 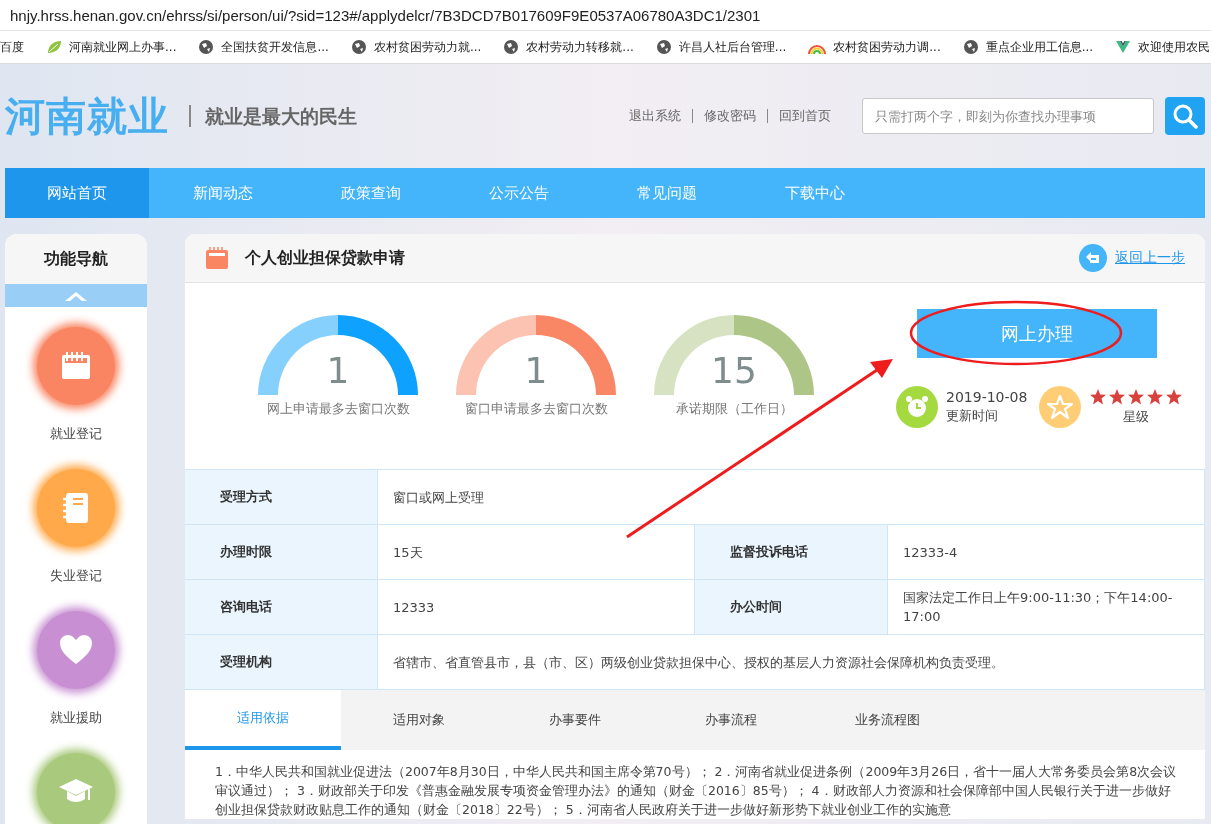 What do you see at coordinates (791, 607) in the screenshot?
I see `field-label: 办公时间` at bounding box center [791, 607].